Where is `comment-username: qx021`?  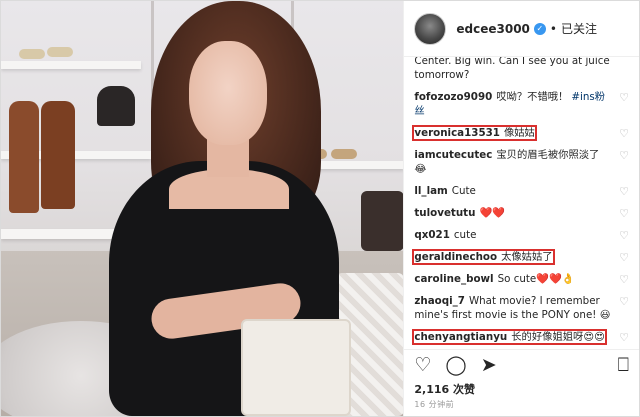 comment-username: qx021 is located at coordinates (432, 235).